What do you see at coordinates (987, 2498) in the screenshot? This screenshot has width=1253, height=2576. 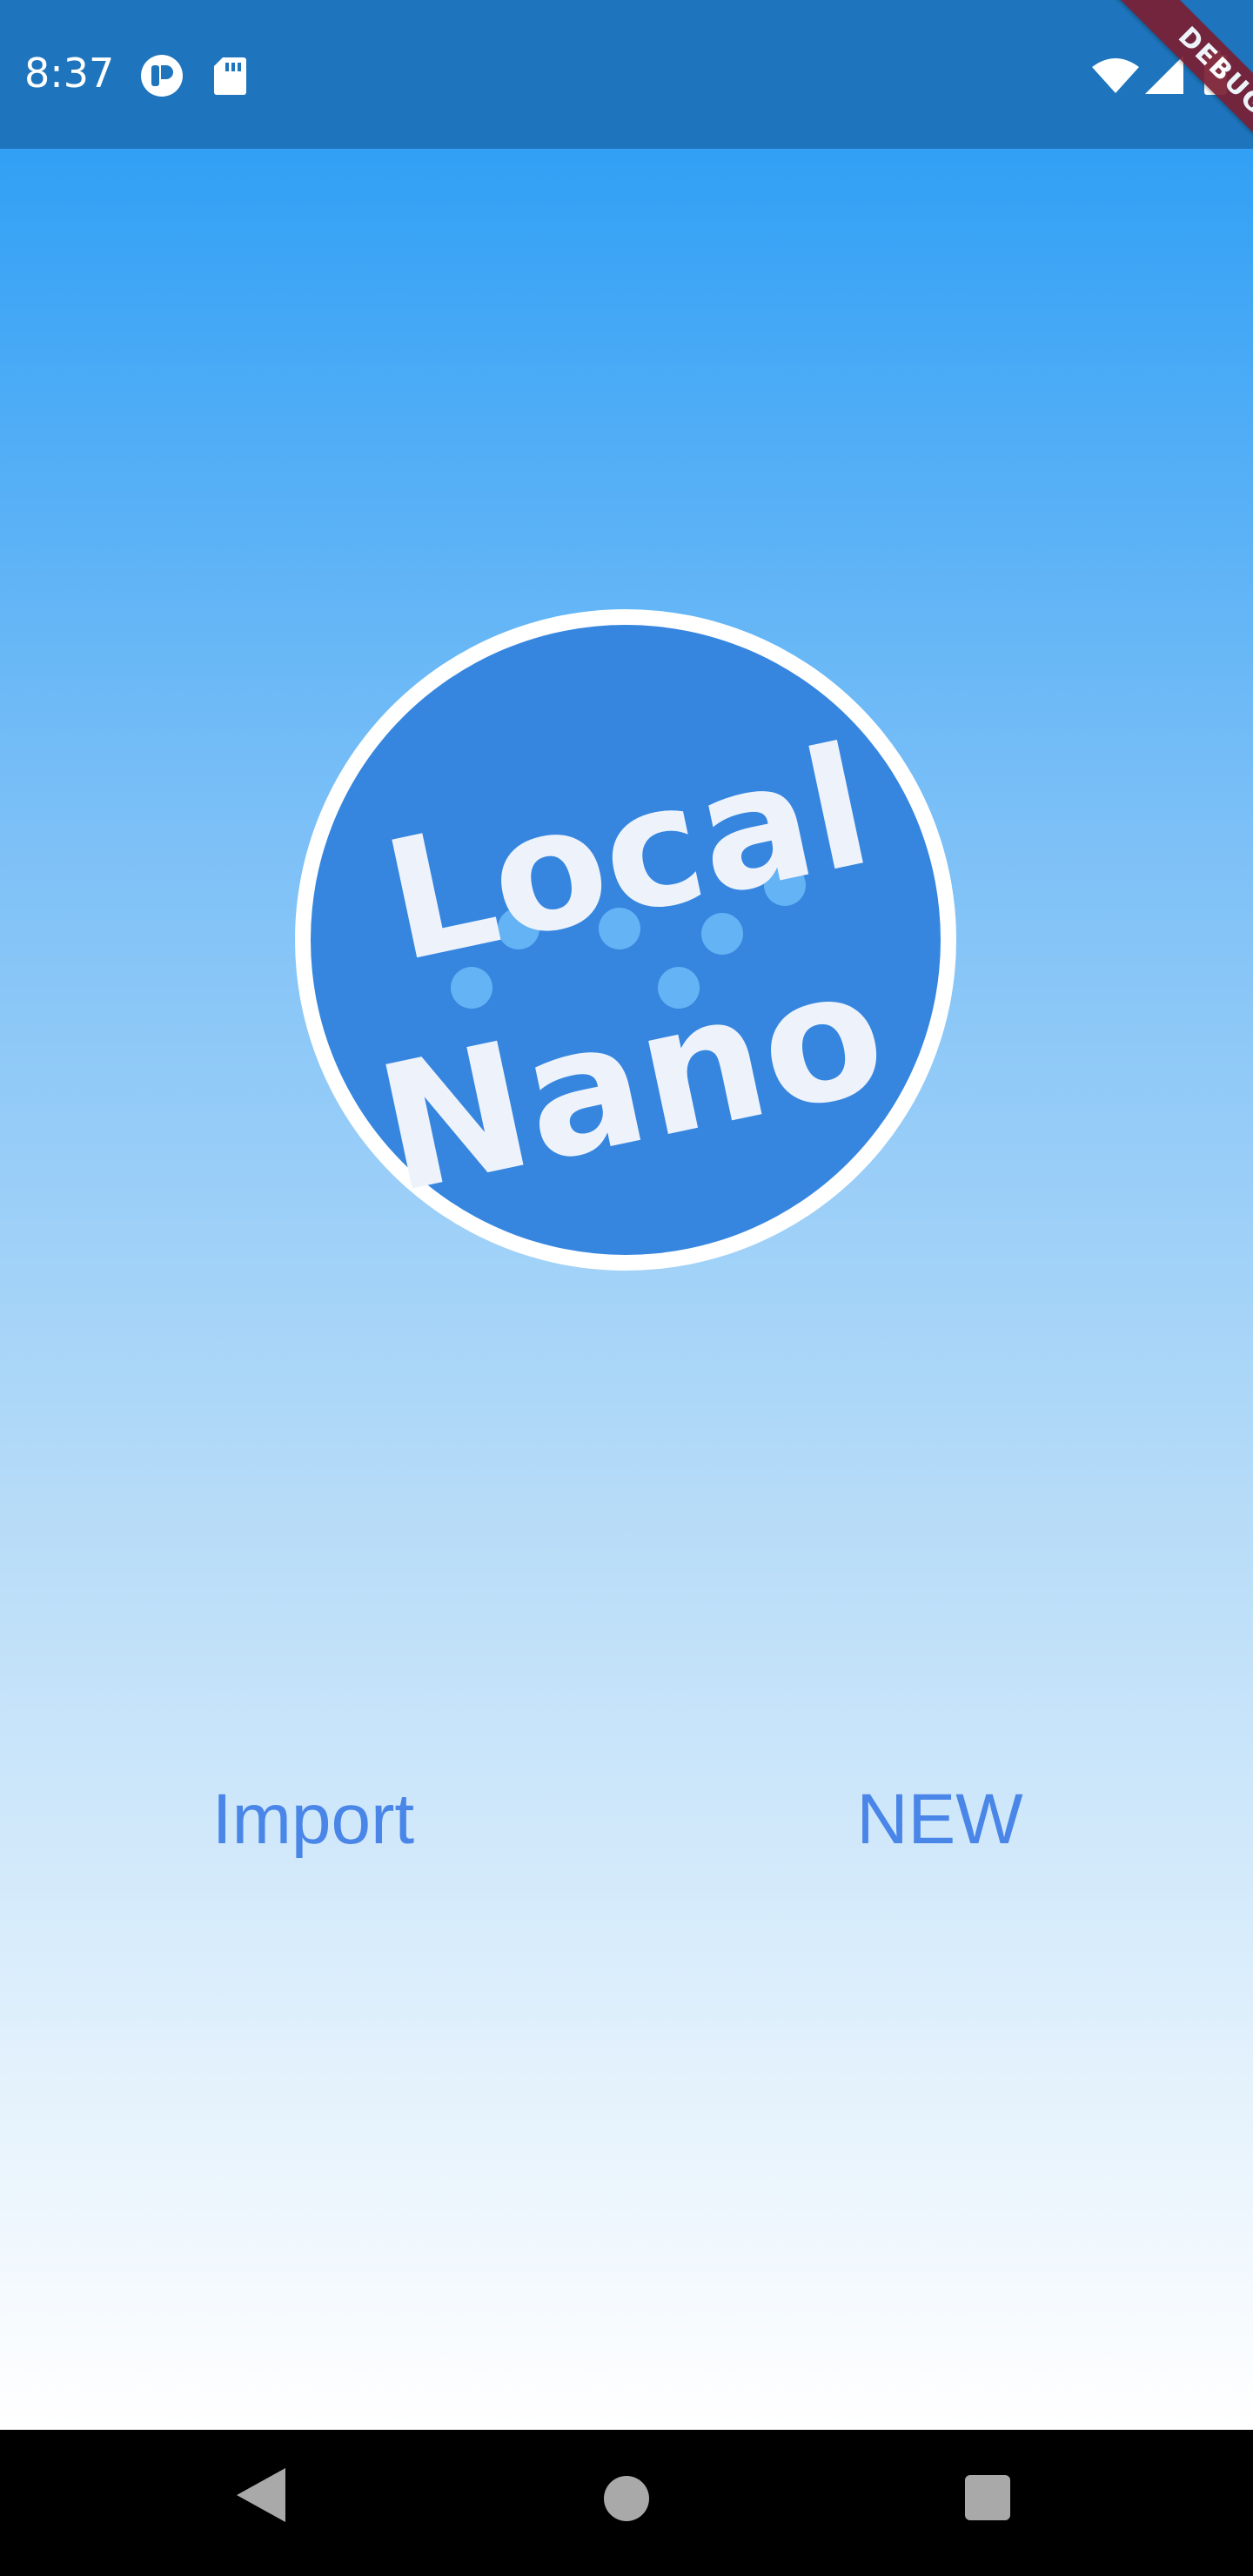 I see `recents-icon` at bounding box center [987, 2498].